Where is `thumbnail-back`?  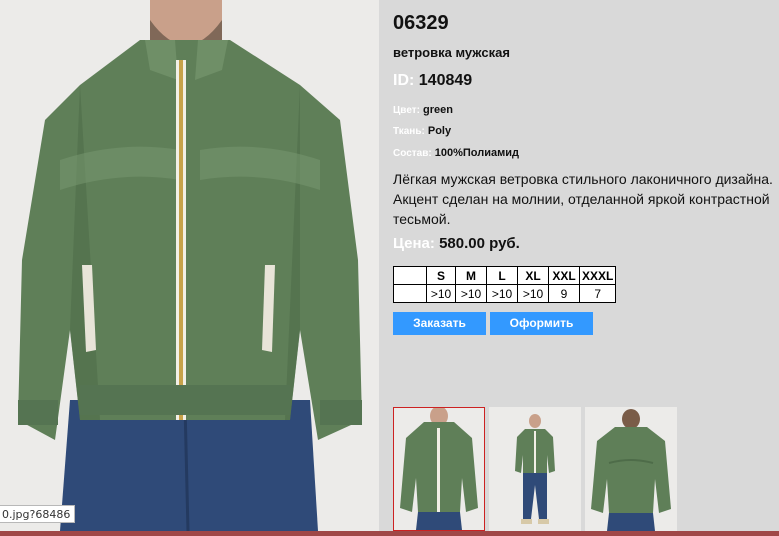
thumbnail-back is located at coordinates (631, 469).